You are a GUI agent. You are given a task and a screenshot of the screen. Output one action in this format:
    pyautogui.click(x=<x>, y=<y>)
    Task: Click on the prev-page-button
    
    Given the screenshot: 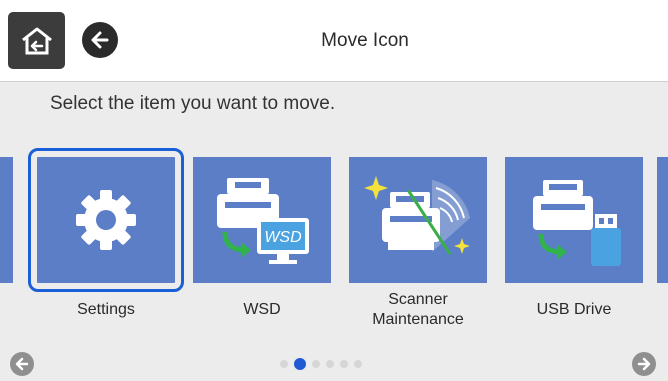 What is the action you would take?
    pyautogui.click(x=22, y=364)
    